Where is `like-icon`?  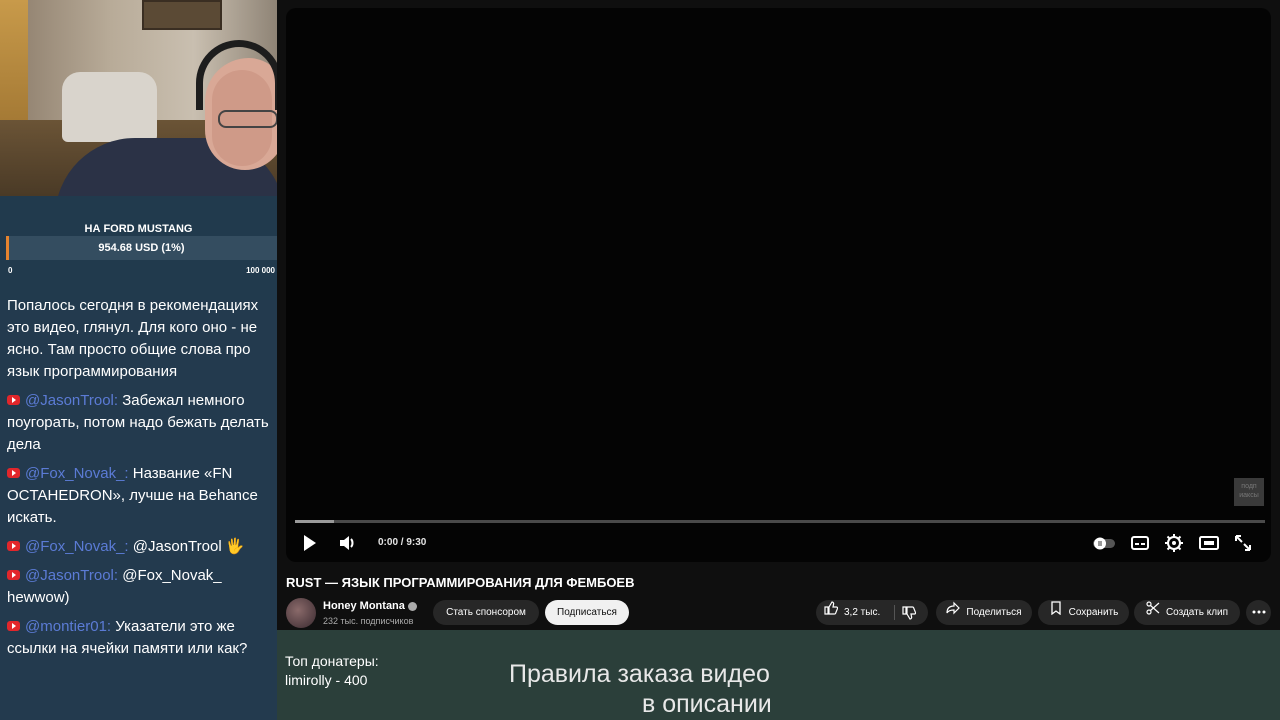
like-icon is located at coordinates (831, 612).